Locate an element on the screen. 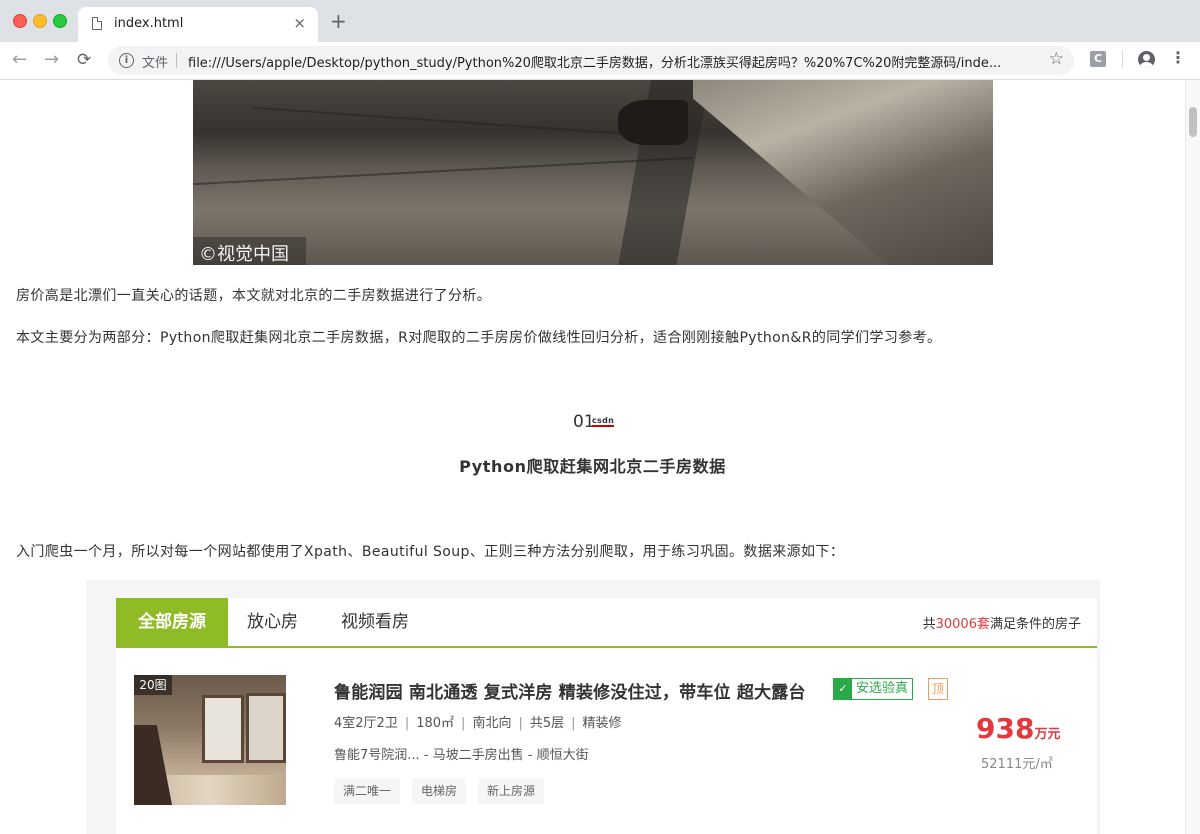 This screenshot has width=1200, height=834. extension-icon: C is located at coordinates (1098, 59).